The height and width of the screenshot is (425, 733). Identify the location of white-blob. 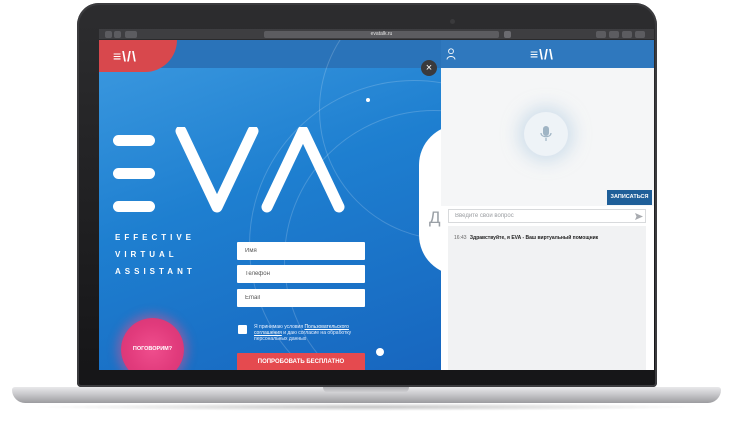
(430, 200).